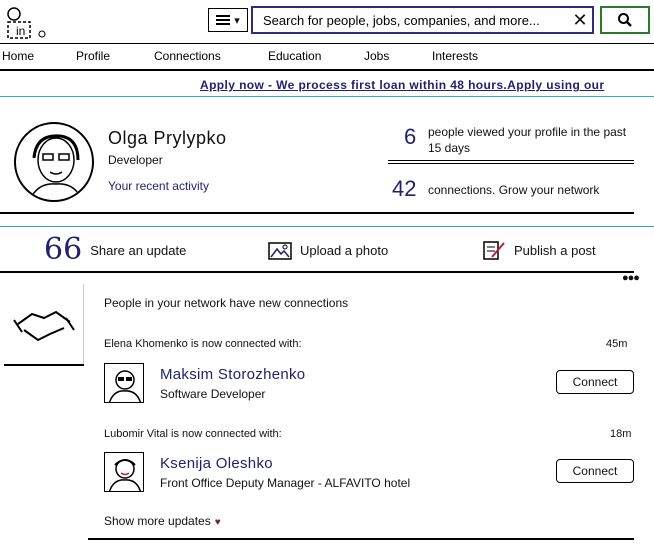 Image resolution: width=654 pixels, height=545 pixels. Describe the element at coordinates (138, 250) in the screenshot. I see `share-update-label: Share an update` at that location.